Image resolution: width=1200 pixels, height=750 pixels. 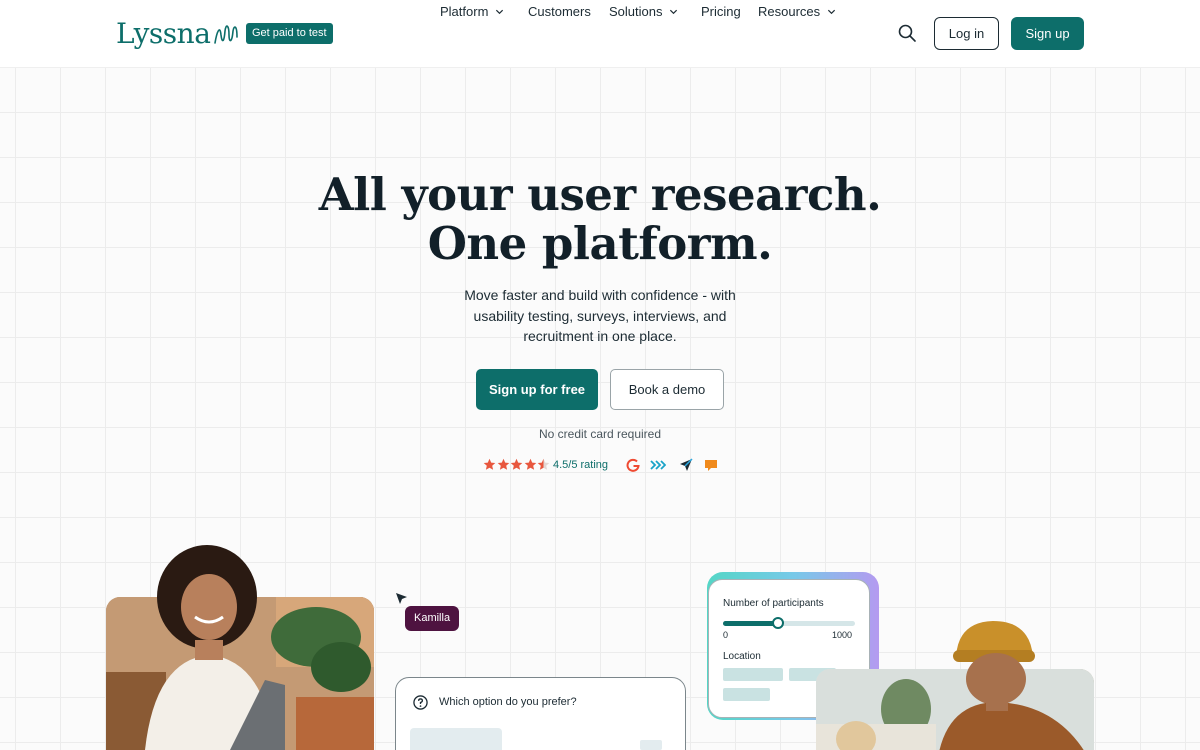 What do you see at coordinates (726, 635) in the screenshot?
I see `slider-min-label: 0` at bounding box center [726, 635].